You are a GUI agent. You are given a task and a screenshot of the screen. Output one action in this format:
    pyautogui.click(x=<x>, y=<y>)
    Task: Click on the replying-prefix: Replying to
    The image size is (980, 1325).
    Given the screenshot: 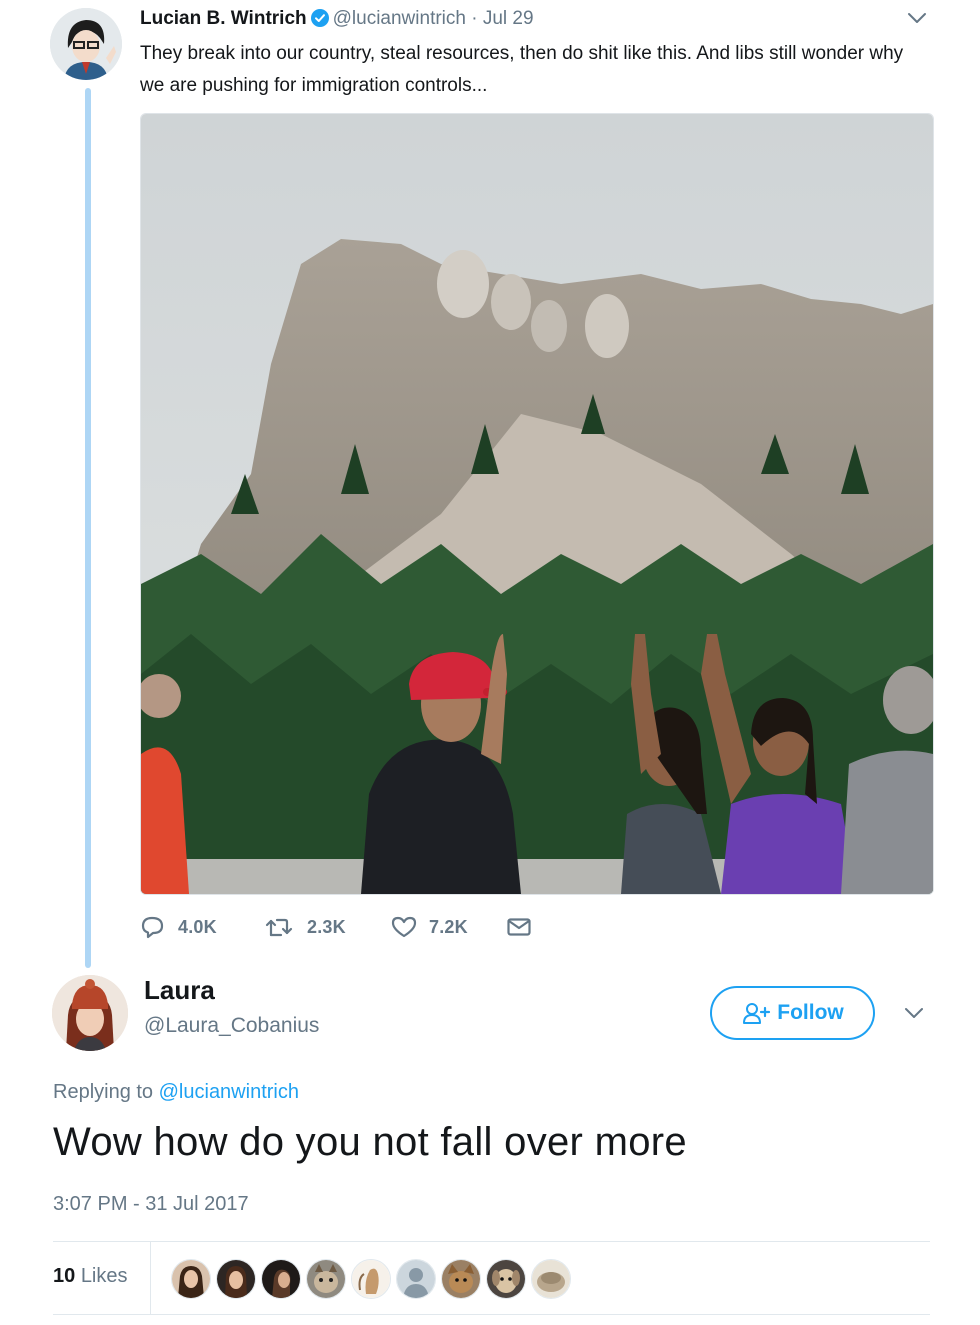 What is the action you would take?
    pyautogui.click(x=103, y=1092)
    